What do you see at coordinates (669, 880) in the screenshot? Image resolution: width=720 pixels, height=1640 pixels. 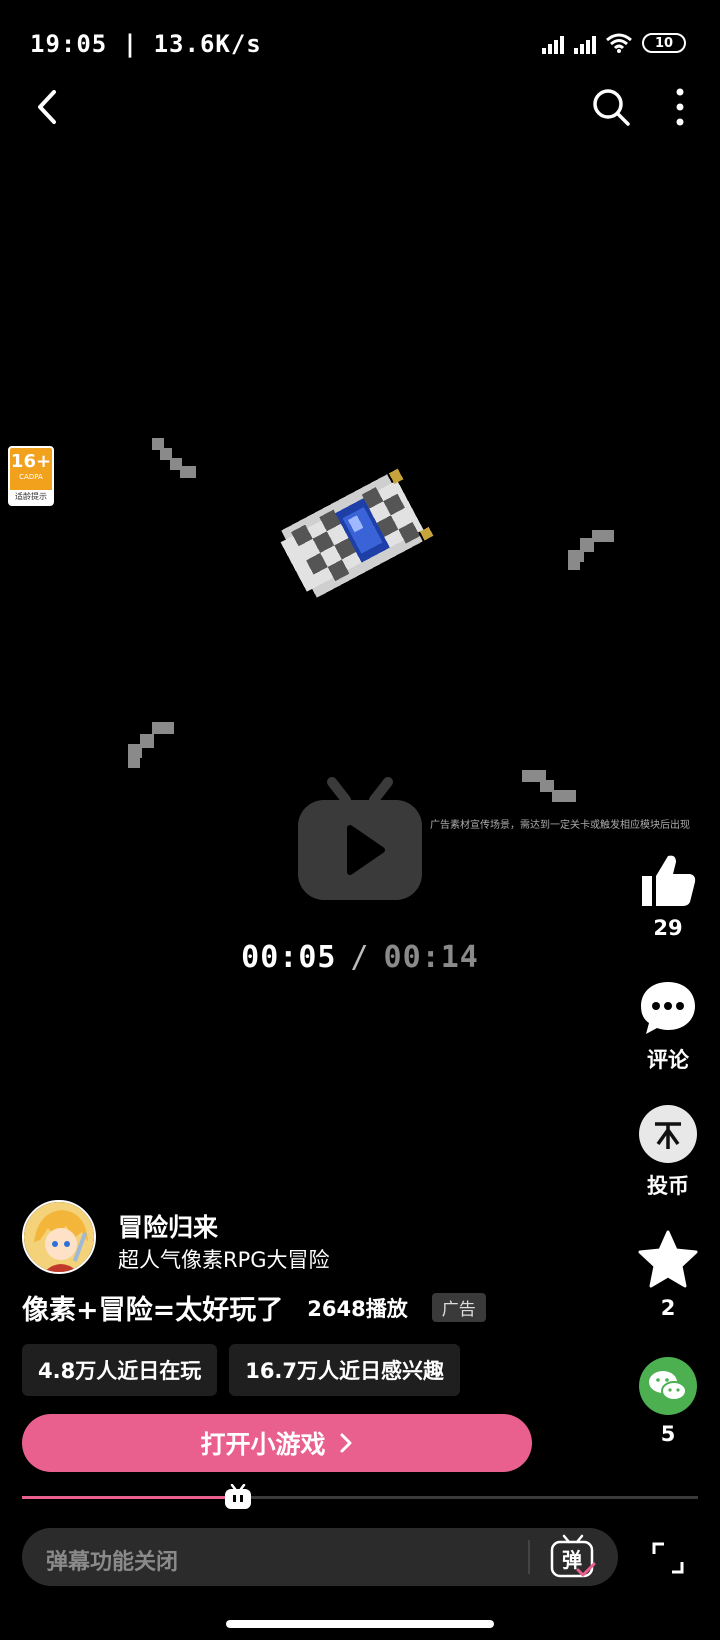 I see `thumbs-up-icon` at bounding box center [669, 880].